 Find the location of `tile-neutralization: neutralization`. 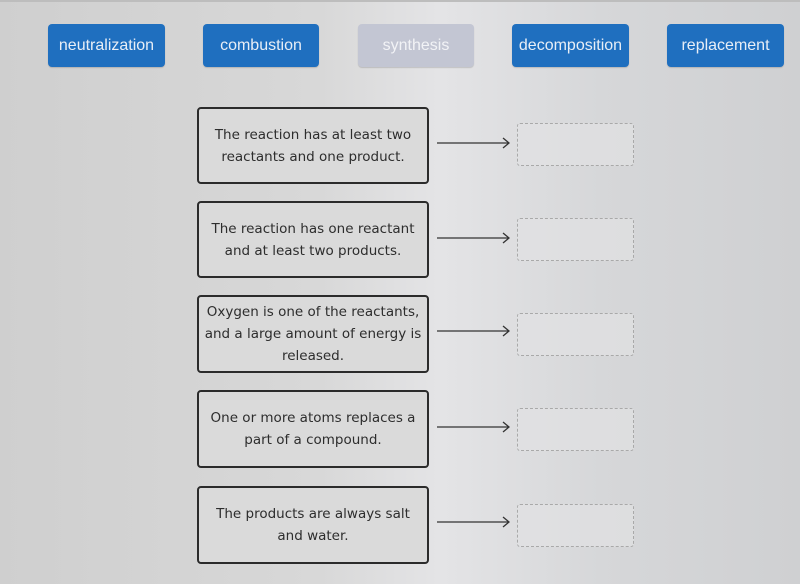

tile-neutralization: neutralization is located at coordinates (106, 45).